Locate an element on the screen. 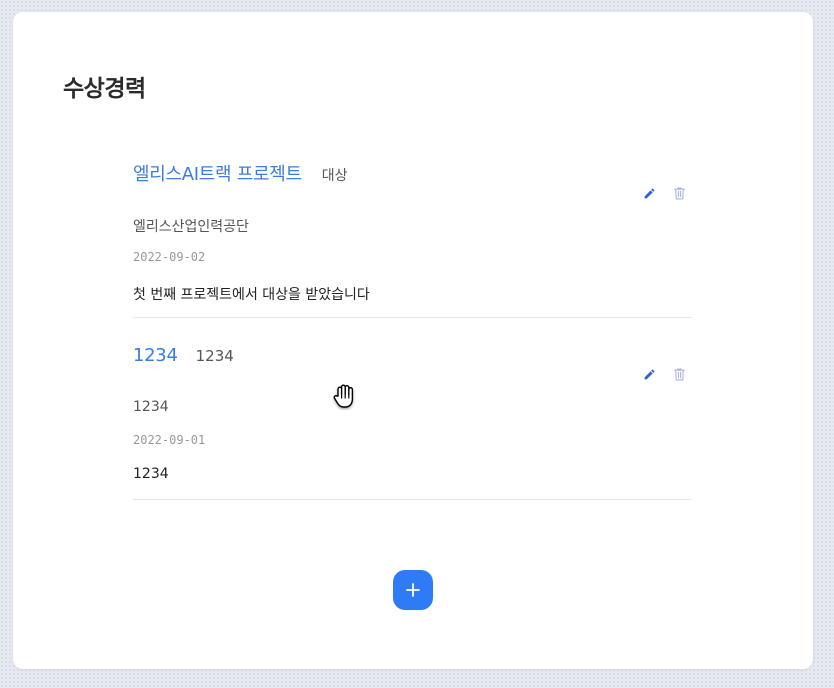 This screenshot has height=688, width=834. award-grade: 대상 is located at coordinates (334, 176).